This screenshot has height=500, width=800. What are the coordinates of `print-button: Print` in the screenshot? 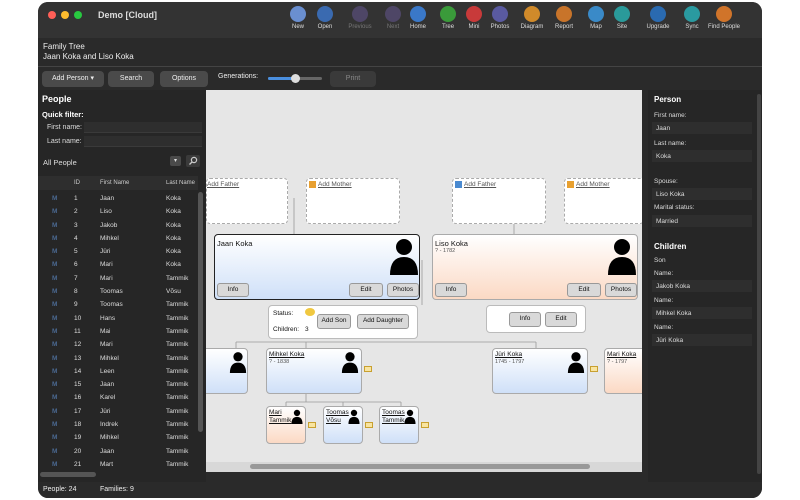 It's located at (353, 79).